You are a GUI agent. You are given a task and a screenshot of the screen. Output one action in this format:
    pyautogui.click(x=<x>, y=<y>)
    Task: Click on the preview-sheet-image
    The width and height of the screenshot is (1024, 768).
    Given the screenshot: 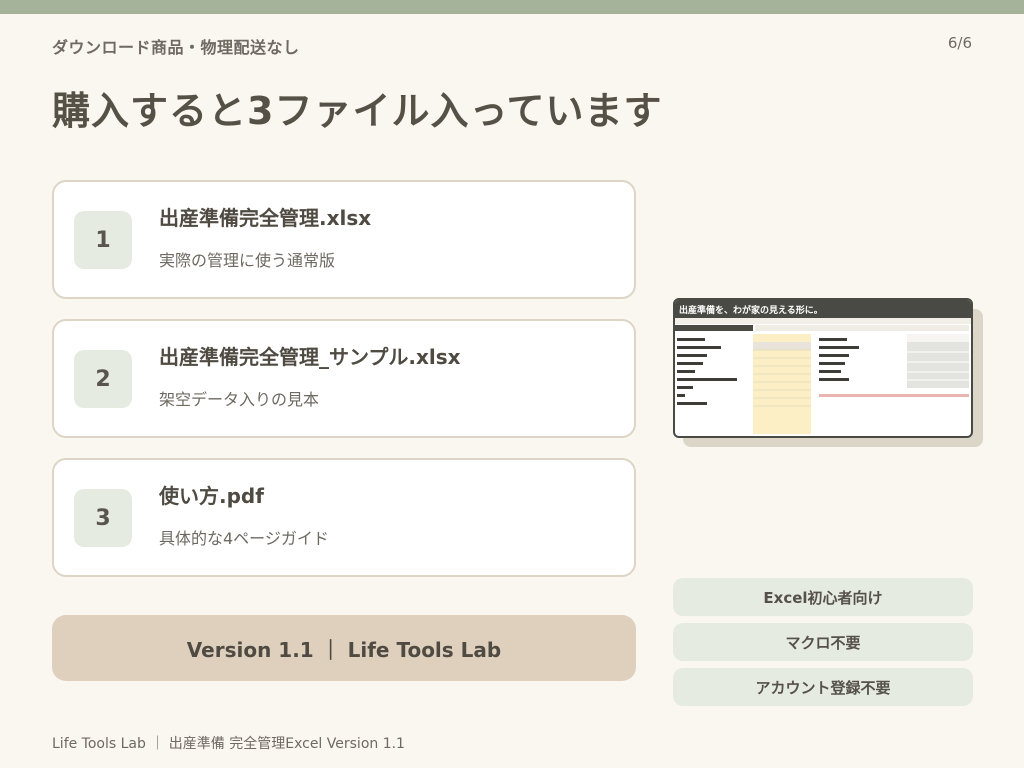 What is the action you would take?
    pyautogui.click(x=823, y=377)
    